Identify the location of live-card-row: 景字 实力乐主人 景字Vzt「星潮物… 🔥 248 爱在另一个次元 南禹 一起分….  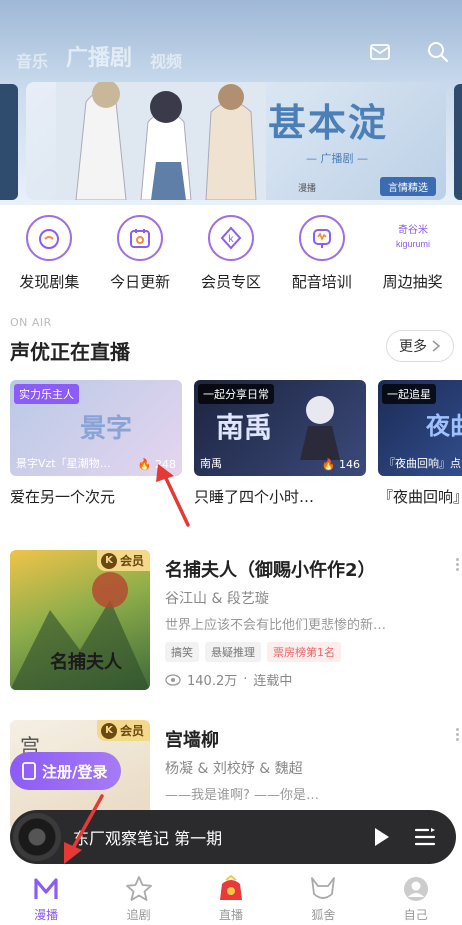
(236, 443).